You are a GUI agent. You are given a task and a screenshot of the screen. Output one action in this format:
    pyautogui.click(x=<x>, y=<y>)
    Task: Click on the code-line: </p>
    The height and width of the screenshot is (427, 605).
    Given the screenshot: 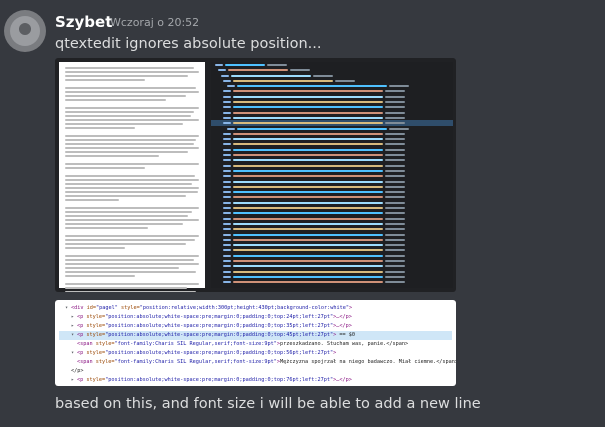 What is the action you would take?
    pyautogui.click(x=255, y=371)
    